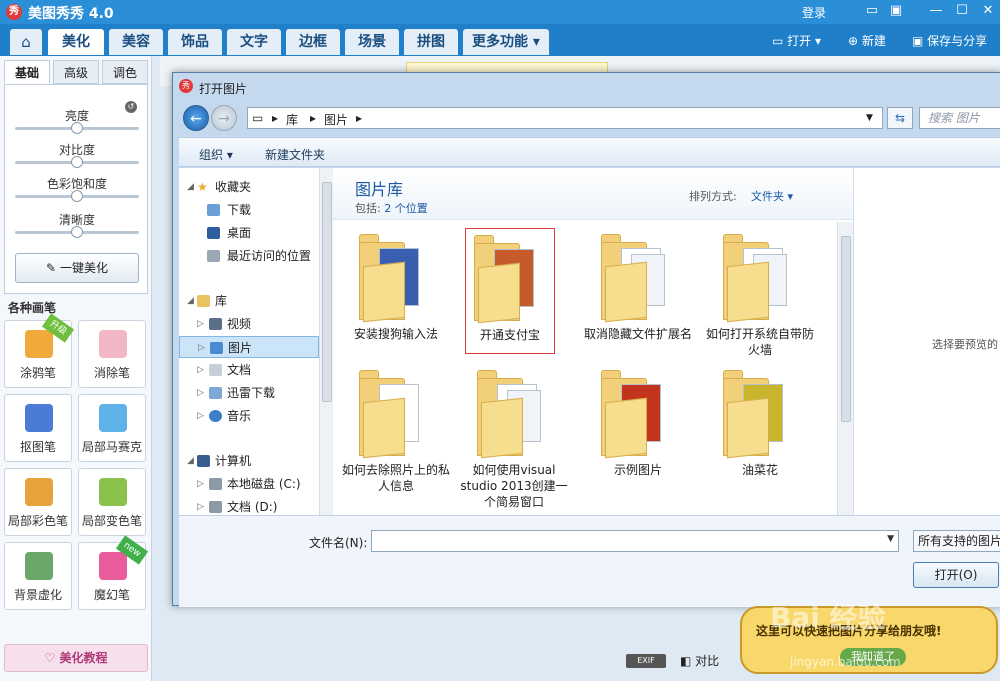 This screenshot has height=681, width=1000. Describe the element at coordinates (431, 42) in the screenshot. I see `tab-collage: 拼图` at that location.